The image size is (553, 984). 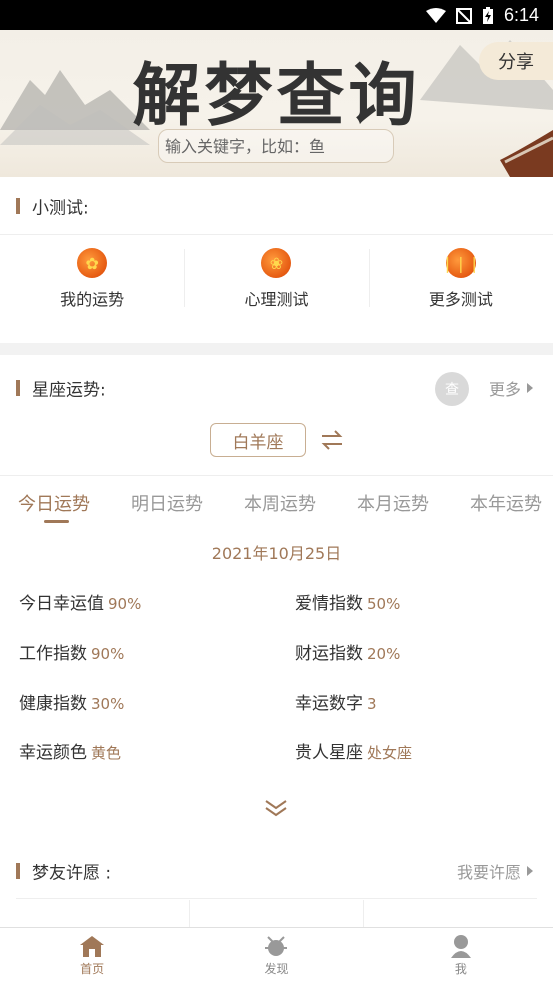 I want to click on tab-this-week: 本周运势, so click(x=280, y=503).